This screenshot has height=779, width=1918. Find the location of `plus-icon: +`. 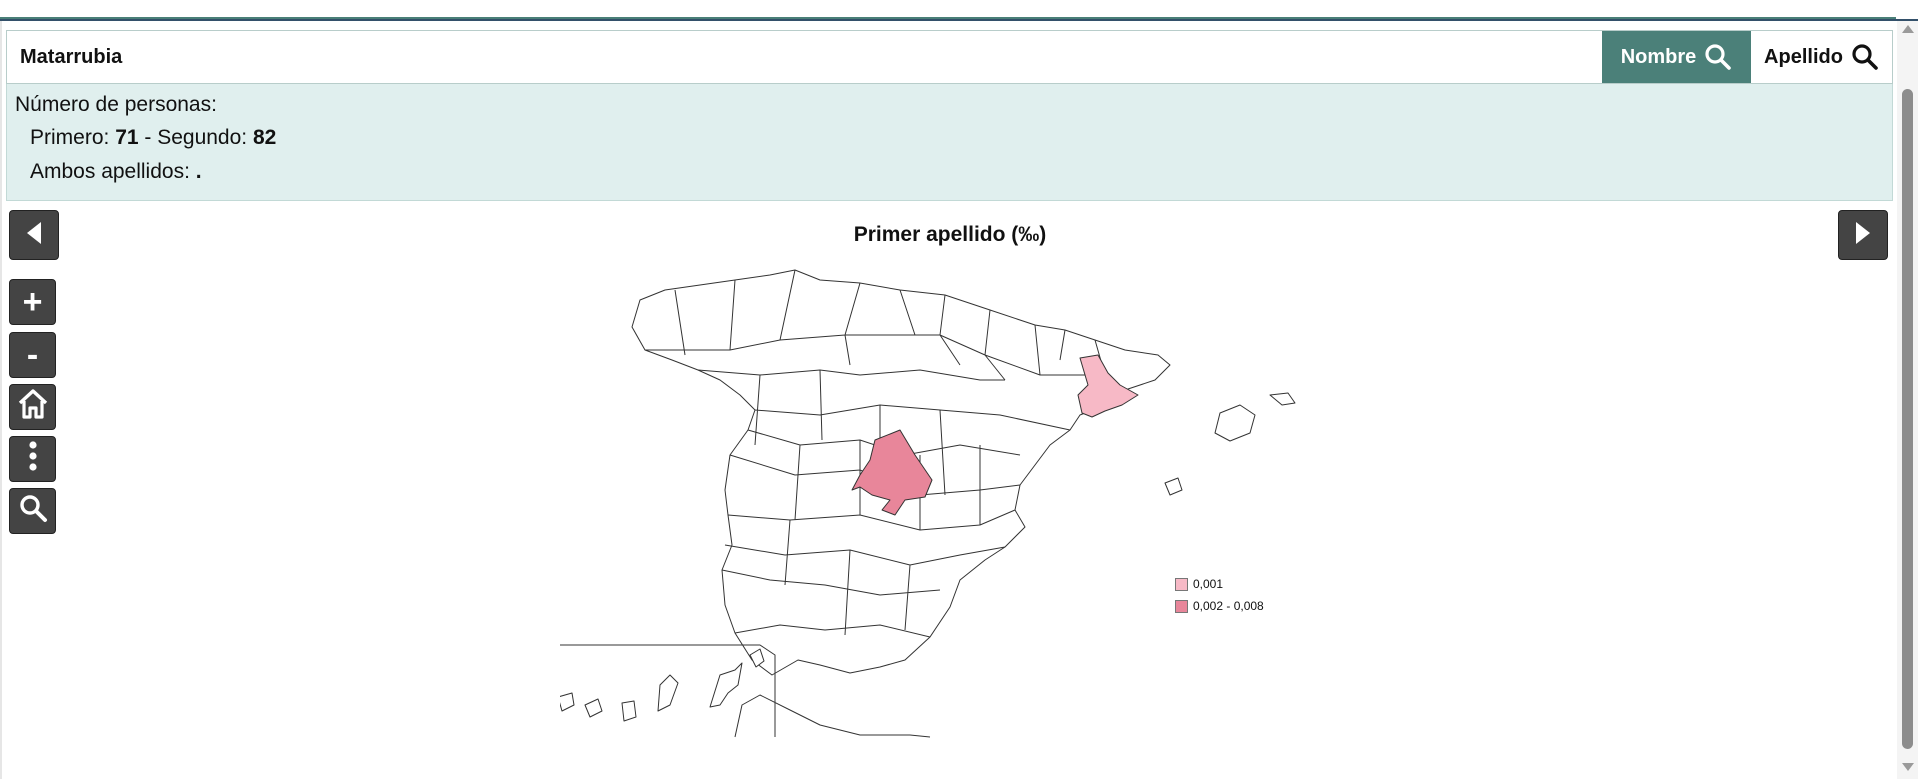

plus-icon: + is located at coordinates (32, 302).